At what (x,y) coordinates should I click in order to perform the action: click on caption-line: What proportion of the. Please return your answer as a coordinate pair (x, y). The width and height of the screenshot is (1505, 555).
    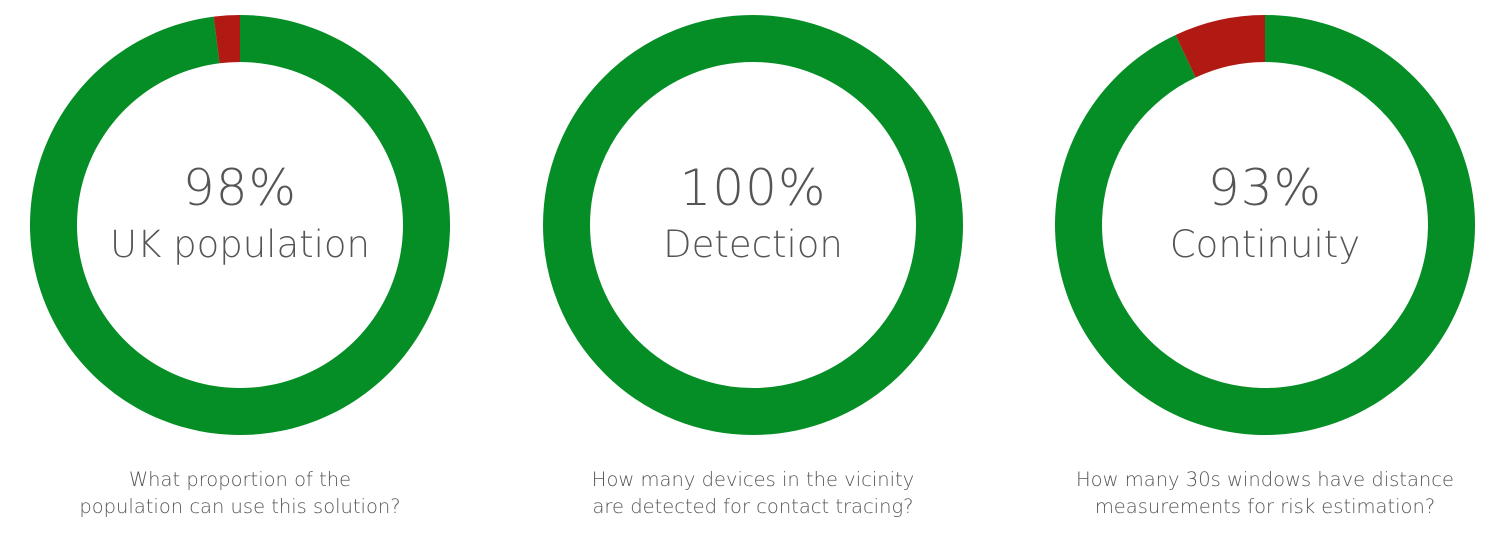
    Looking at the image, I should click on (240, 479).